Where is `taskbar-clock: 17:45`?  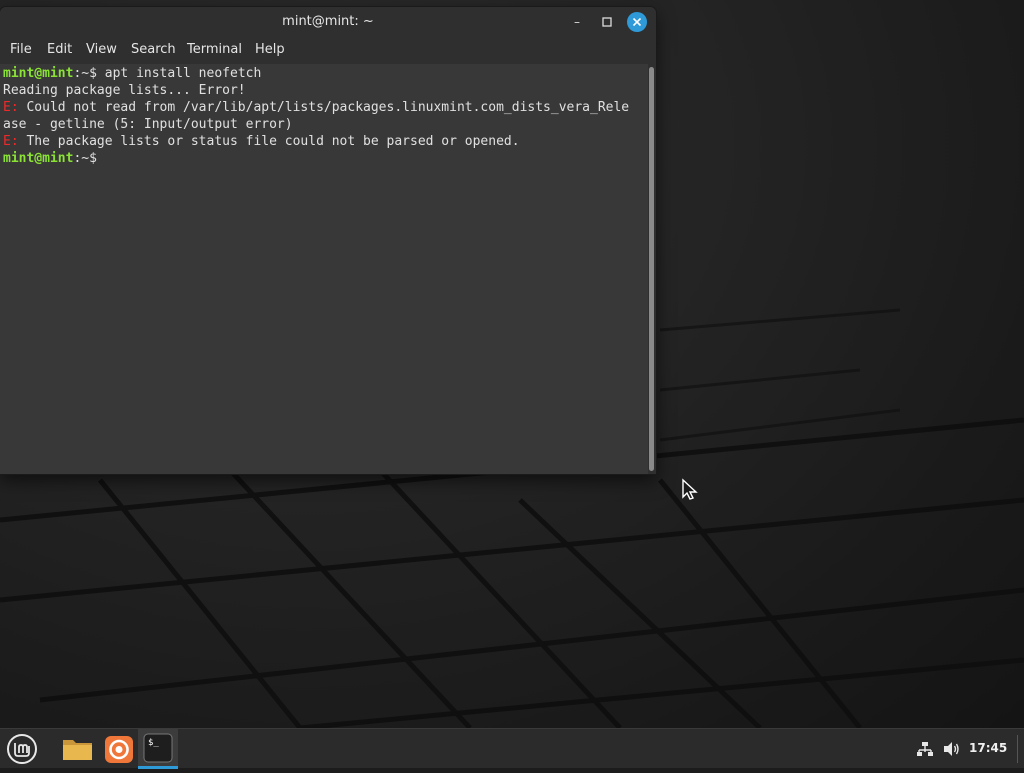
taskbar-clock: 17:45 is located at coordinates (988, 748).